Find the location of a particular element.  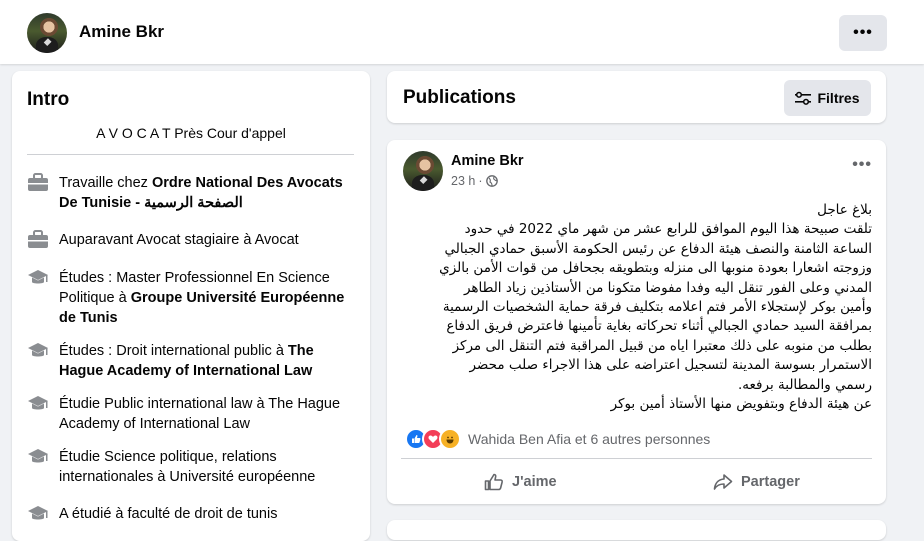

filter-sliders-icon is located at coordinates (803, 98).